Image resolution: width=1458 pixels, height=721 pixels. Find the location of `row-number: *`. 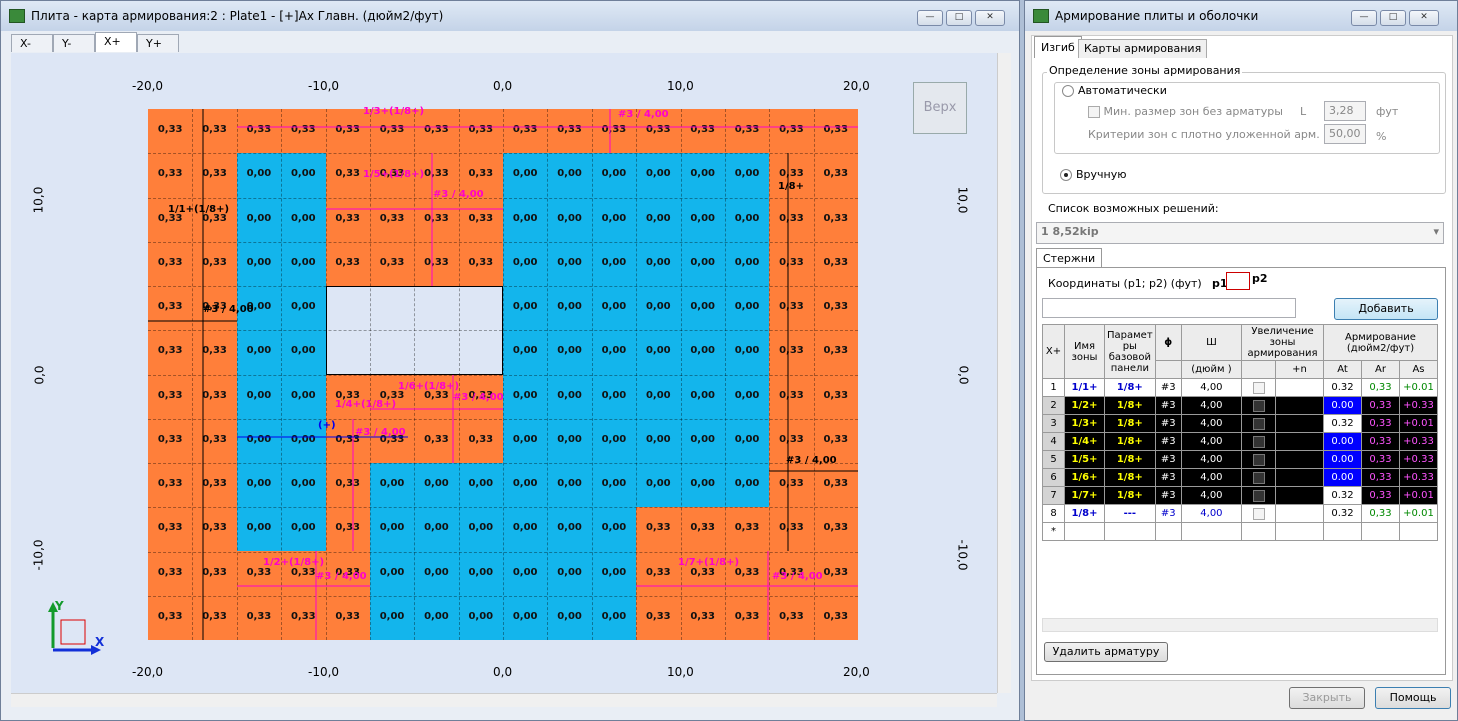

row-number: * is located at coordinates (1053, 531).